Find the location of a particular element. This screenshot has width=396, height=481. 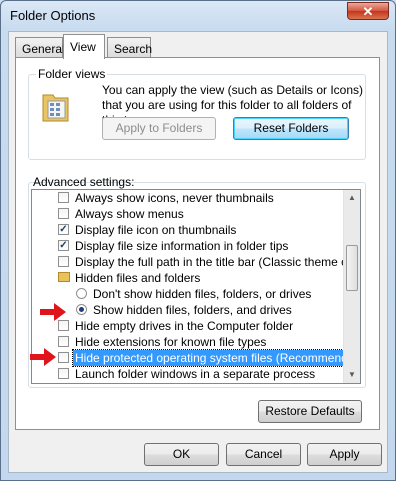

list-item-label: Always show icons, never thumbnails is located at coordinates (174, 198).